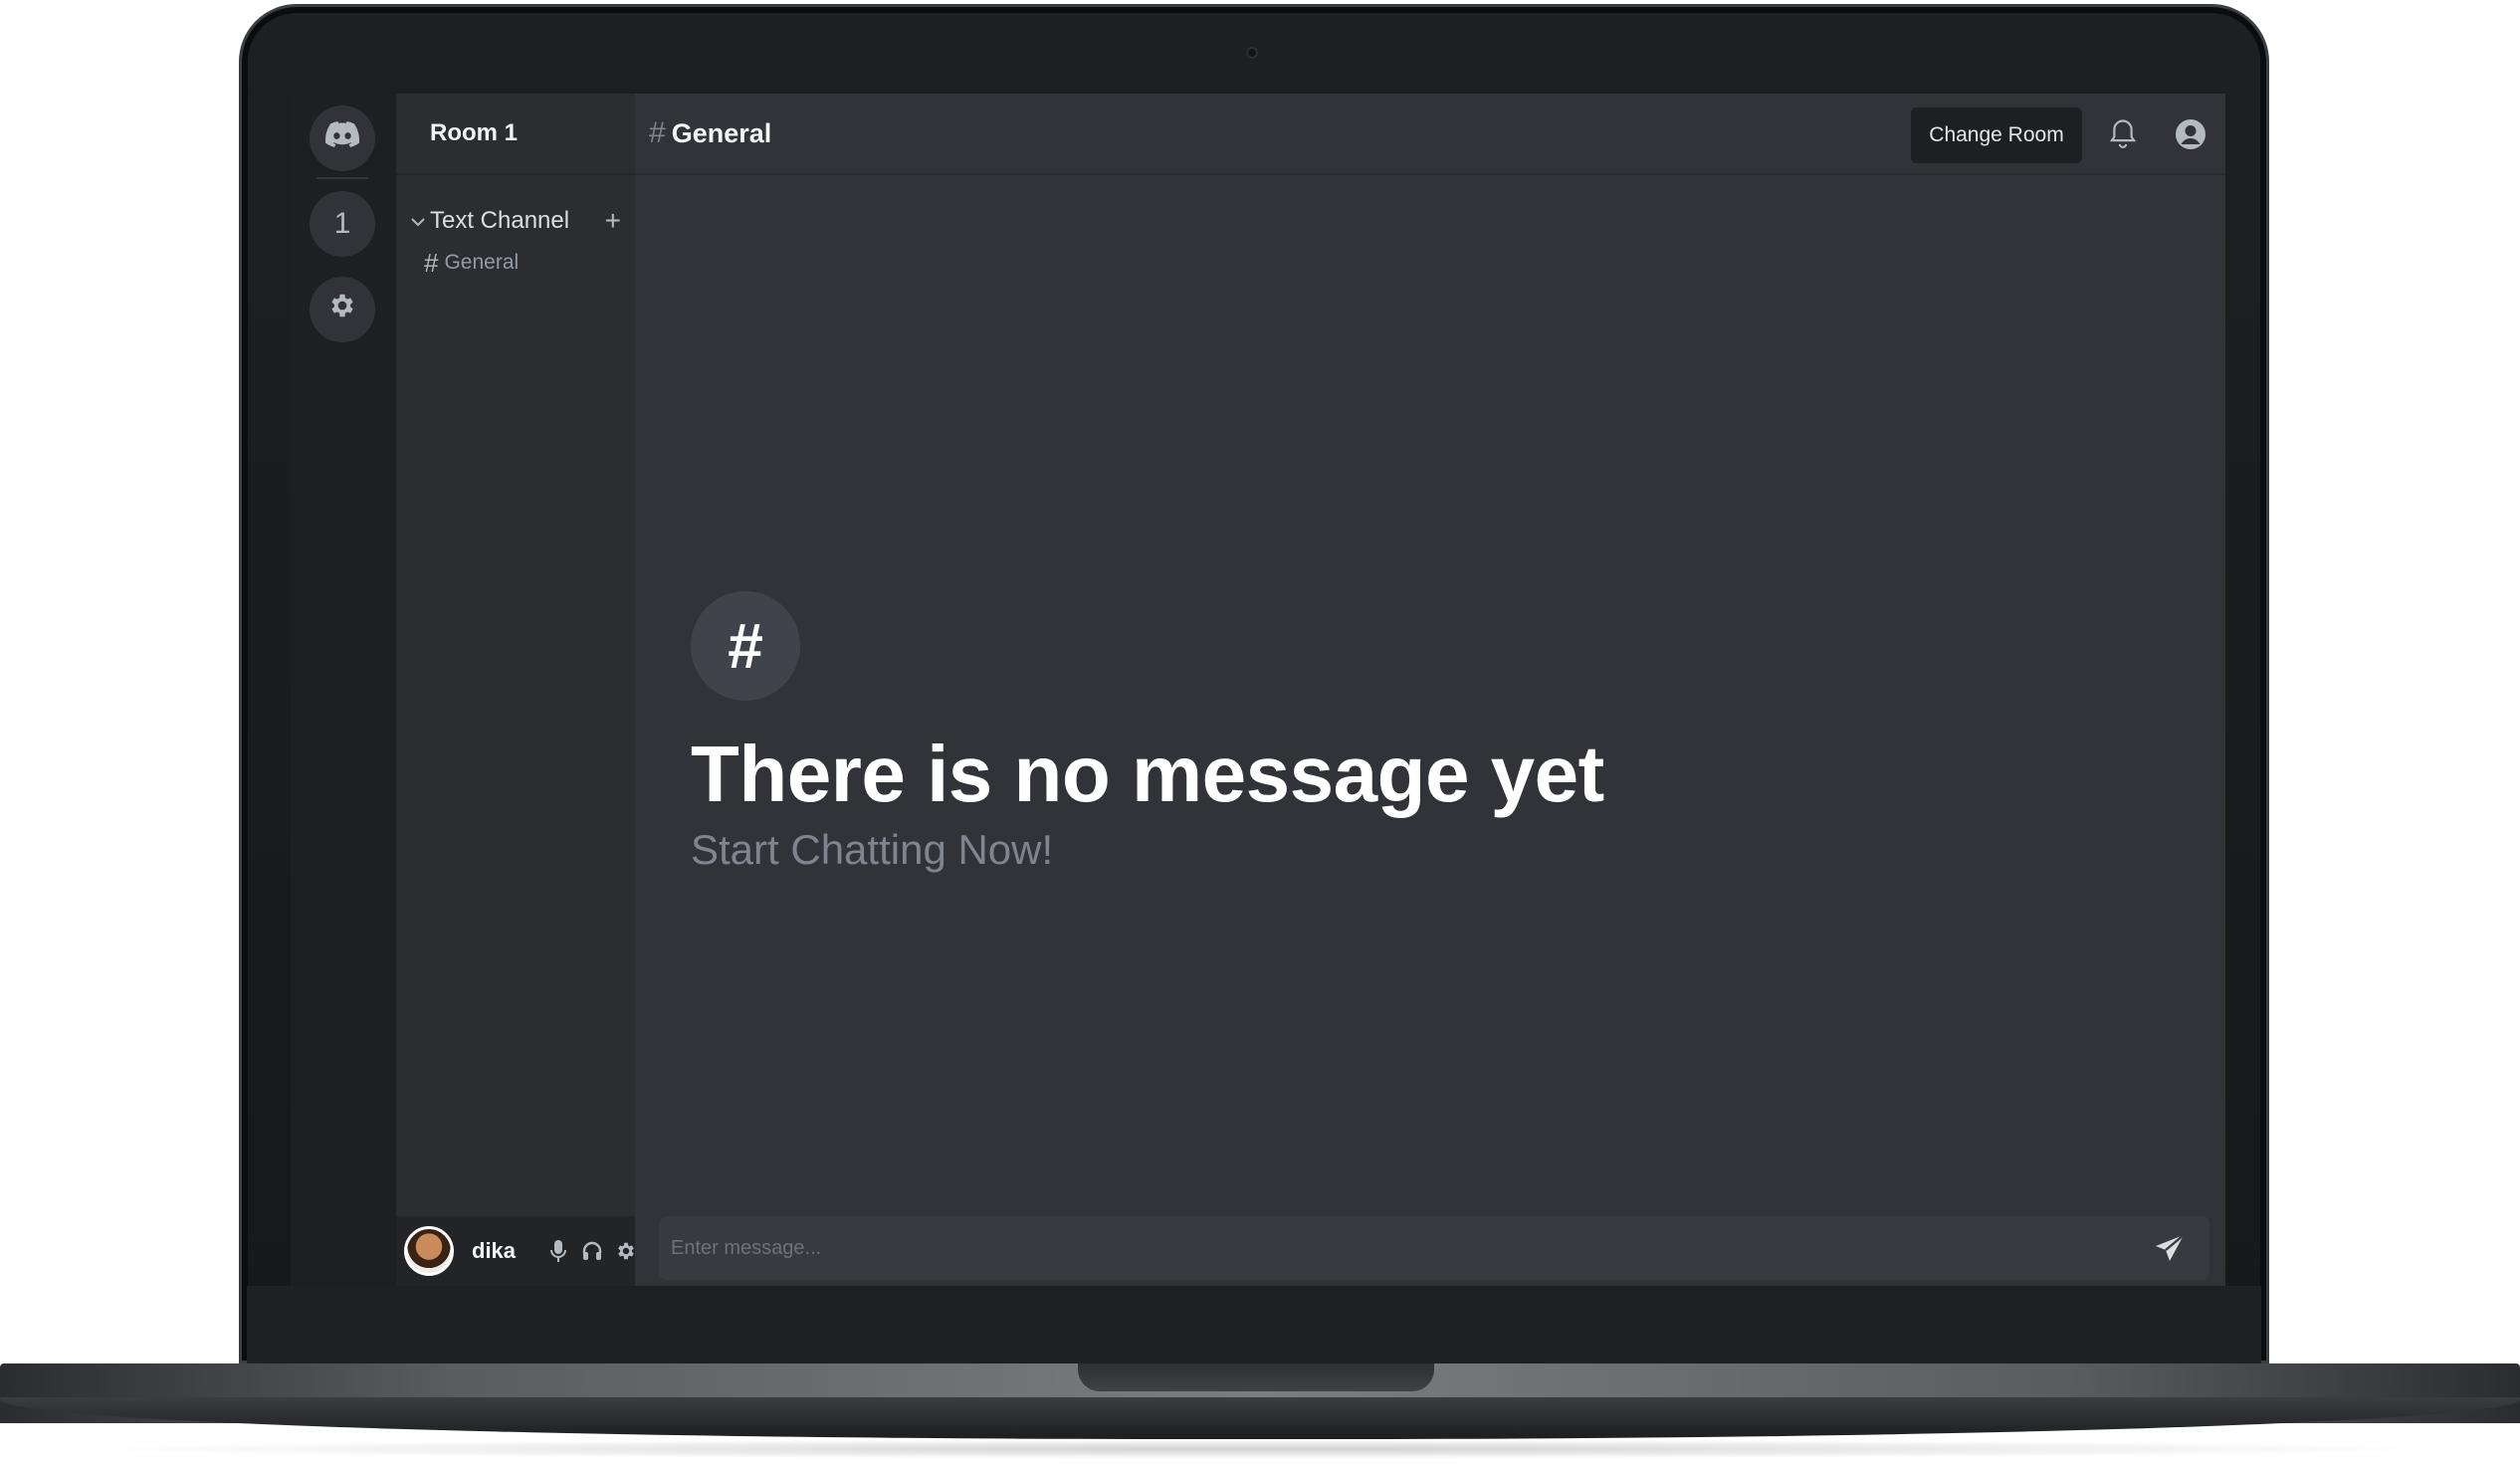  Describe the element at coordinates (558, 1251) in the screenshot. I see `microphone-icon` at that location.